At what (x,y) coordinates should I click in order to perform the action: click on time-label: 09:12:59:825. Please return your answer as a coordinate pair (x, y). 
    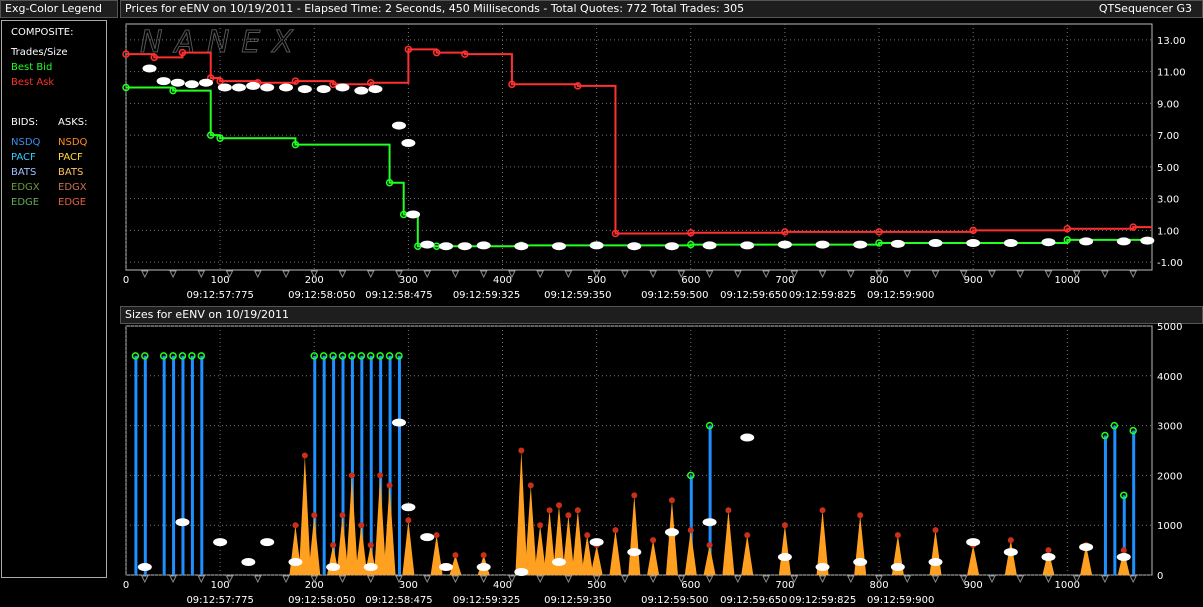
    Looking at the image, I should click on (822, 295).